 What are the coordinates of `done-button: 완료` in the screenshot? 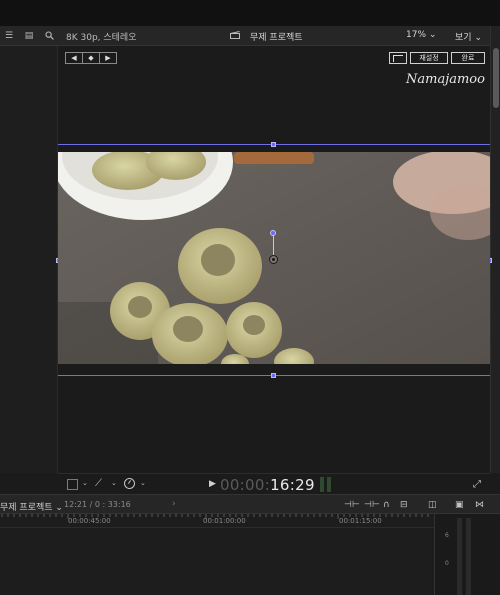 It's located at (468, 58).